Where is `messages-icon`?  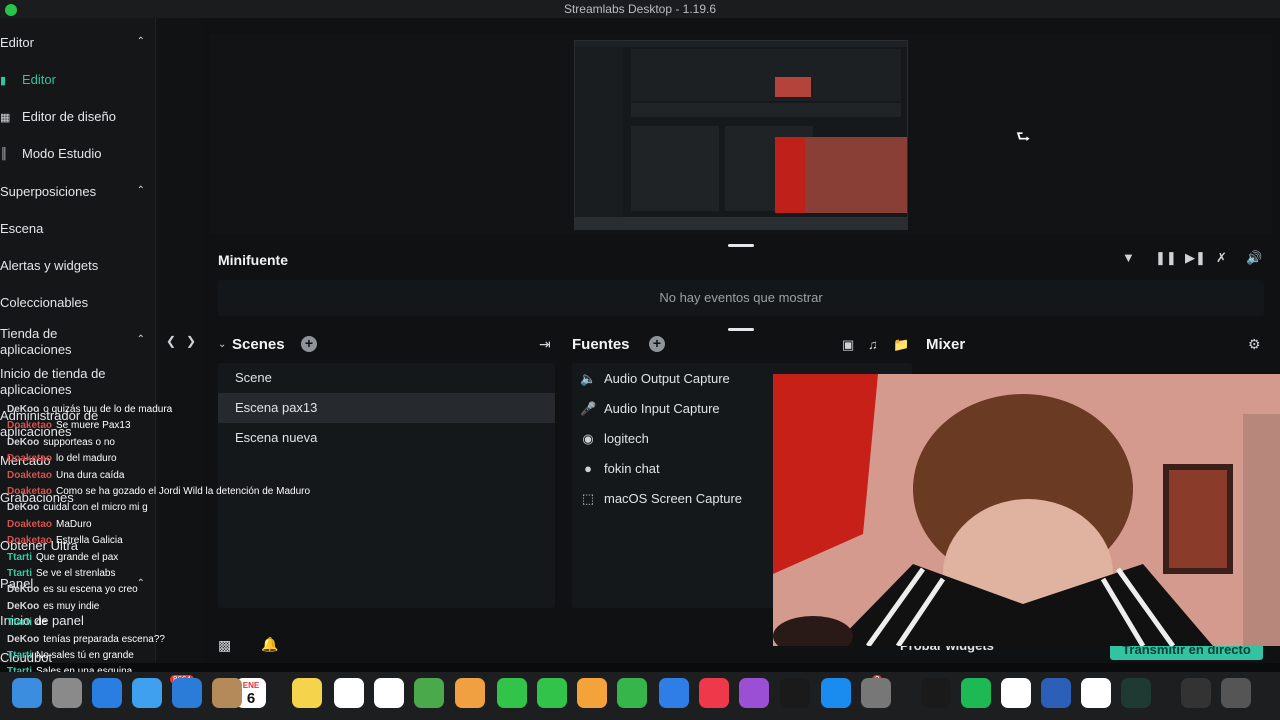 messages-icon is located at coordinates (512, 693).